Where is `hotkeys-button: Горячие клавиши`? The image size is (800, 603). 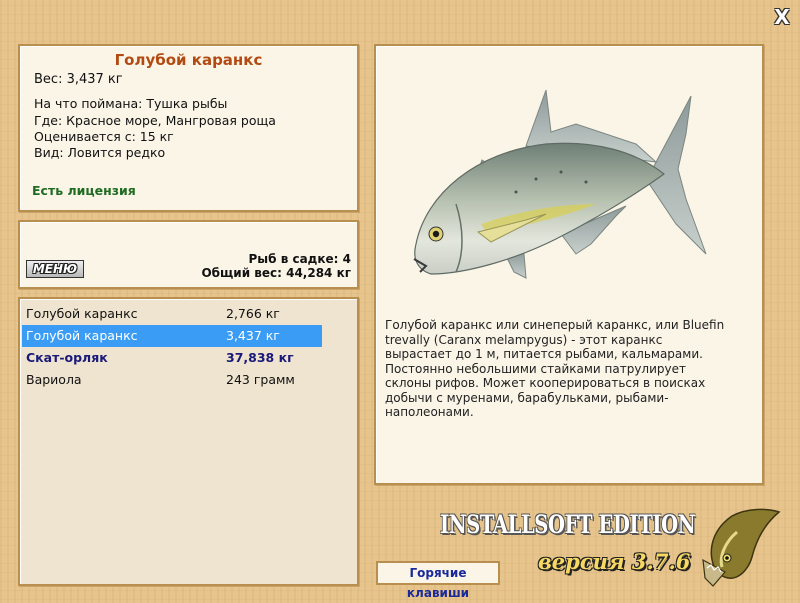 hotkeys-button: Горячие клавиши is located at coordinates (438, 580).